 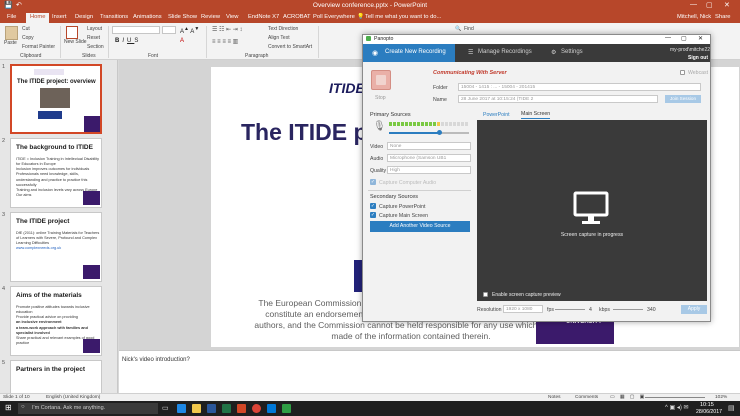 What do you see at coordinates (290, 47) in the screenshot?
I see `convert-smartart-button: Convert to SmartArt` at bounding box center [290, 47].